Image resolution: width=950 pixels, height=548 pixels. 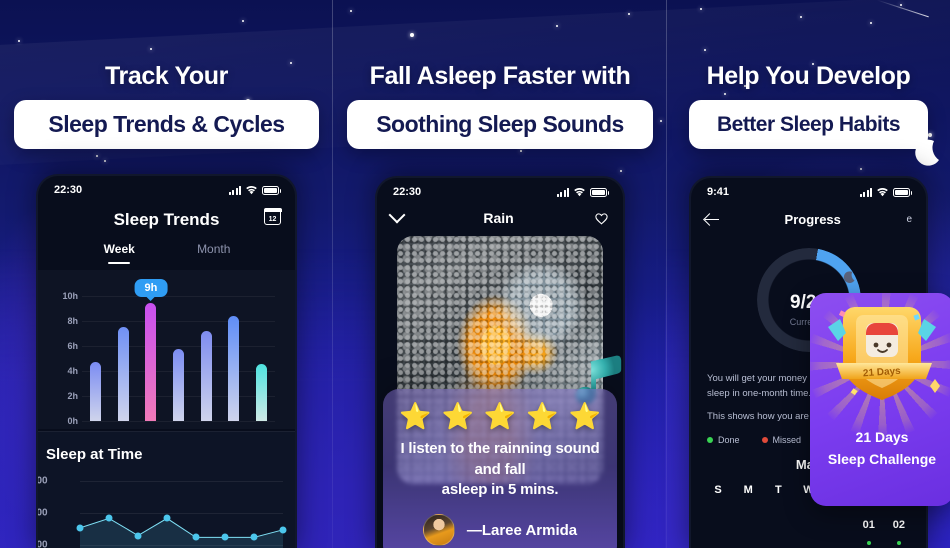 I want to click on panel1-heading-card-text: Sleep Trends & Cycles, so click(x=166, y=124).